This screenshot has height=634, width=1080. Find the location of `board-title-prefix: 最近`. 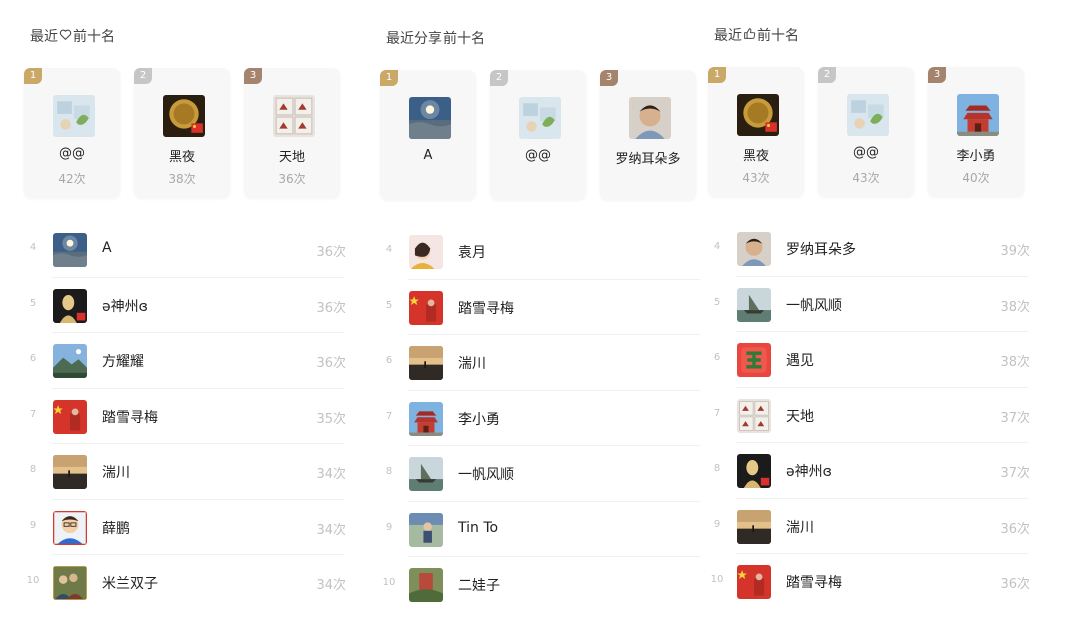

board-title-prefix: 最近 is located at coordinates (44, 37).